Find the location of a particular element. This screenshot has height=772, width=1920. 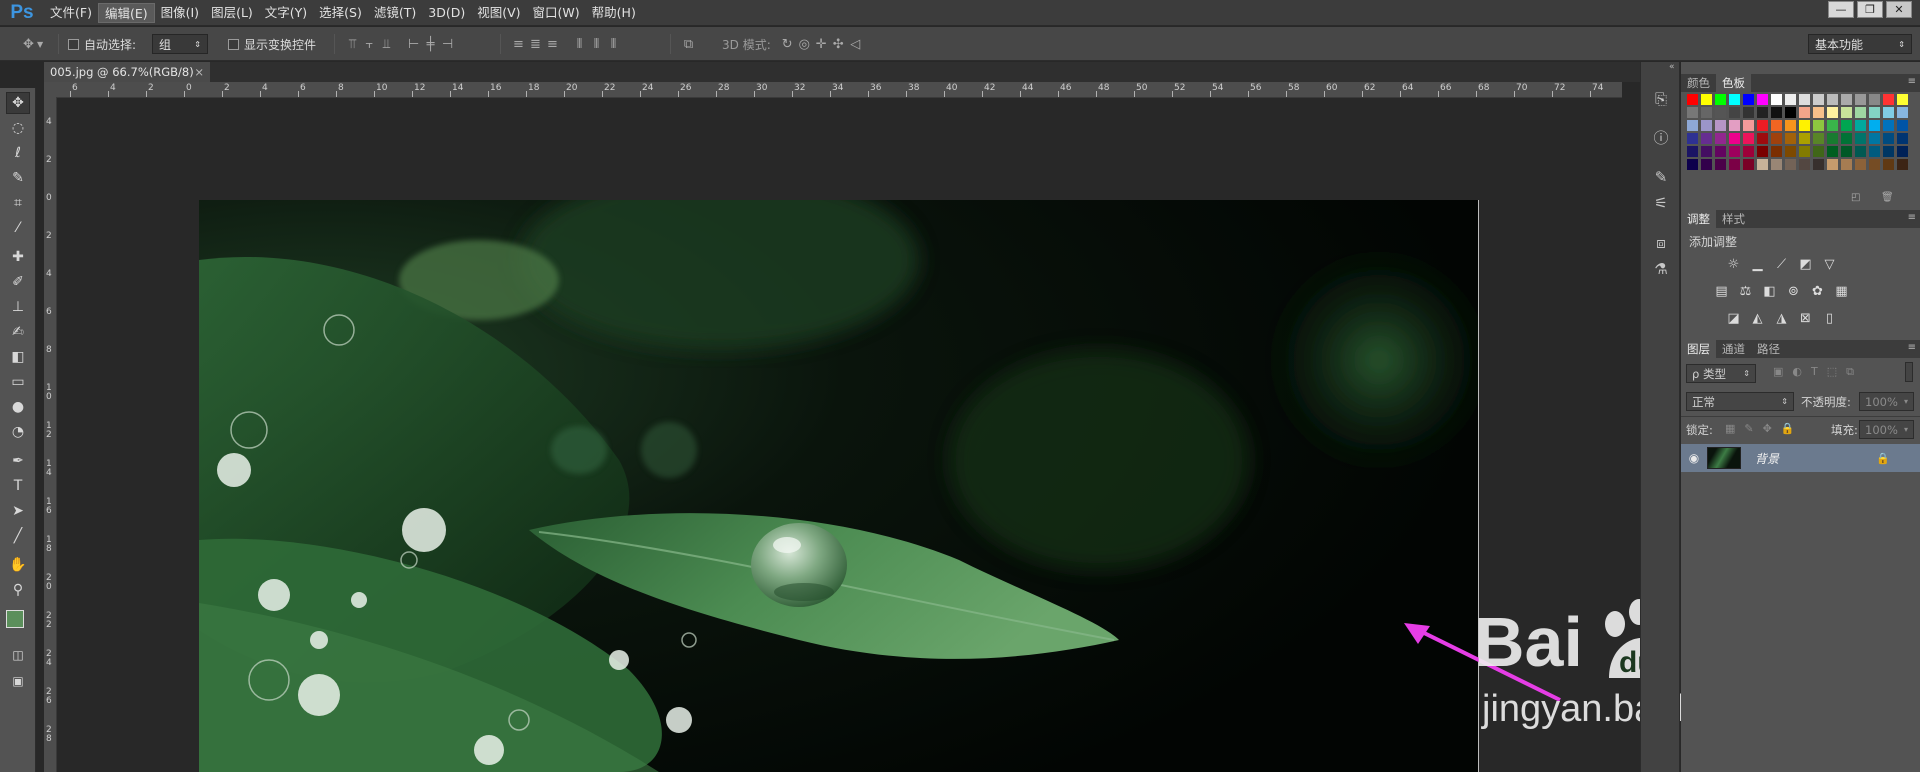

panel-menu-icon: ≡ is located at coordinates (1912, 81).